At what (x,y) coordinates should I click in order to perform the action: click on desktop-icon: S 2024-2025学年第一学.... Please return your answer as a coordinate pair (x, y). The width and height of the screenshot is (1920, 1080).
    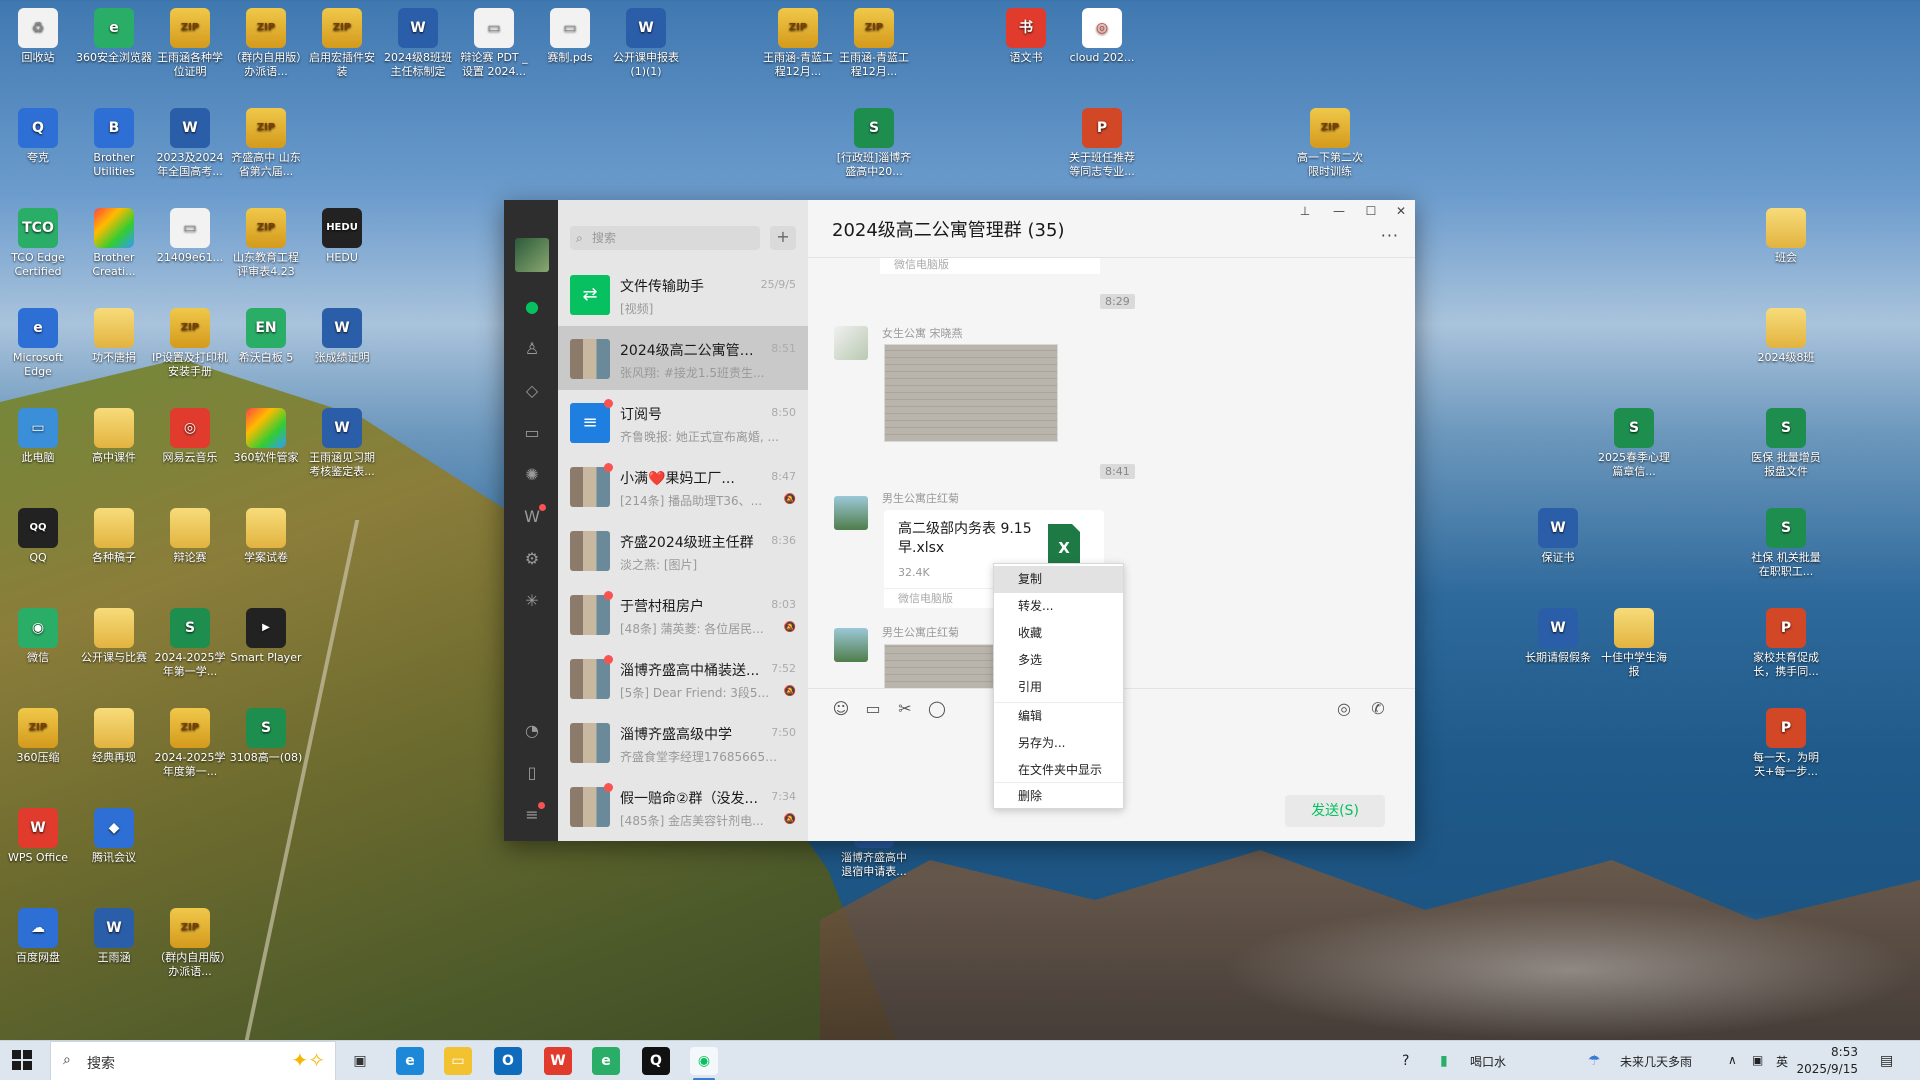
    Looking at the image, I should click on (190, 643).